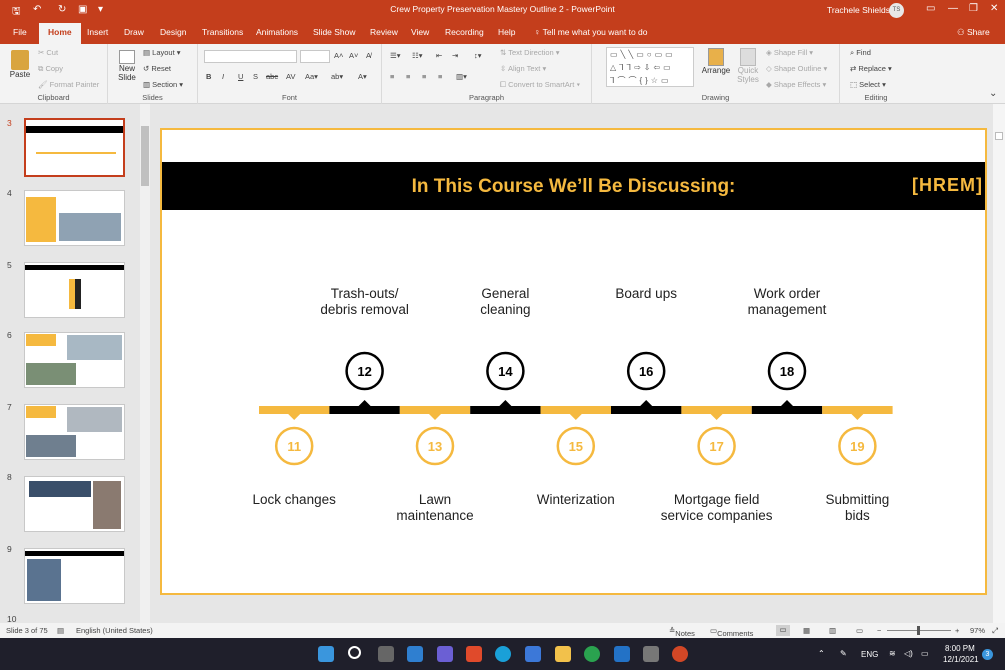 This screenshot has height=670, width=1005. I want to click on restore-icon: ❐, so click(973, 8).